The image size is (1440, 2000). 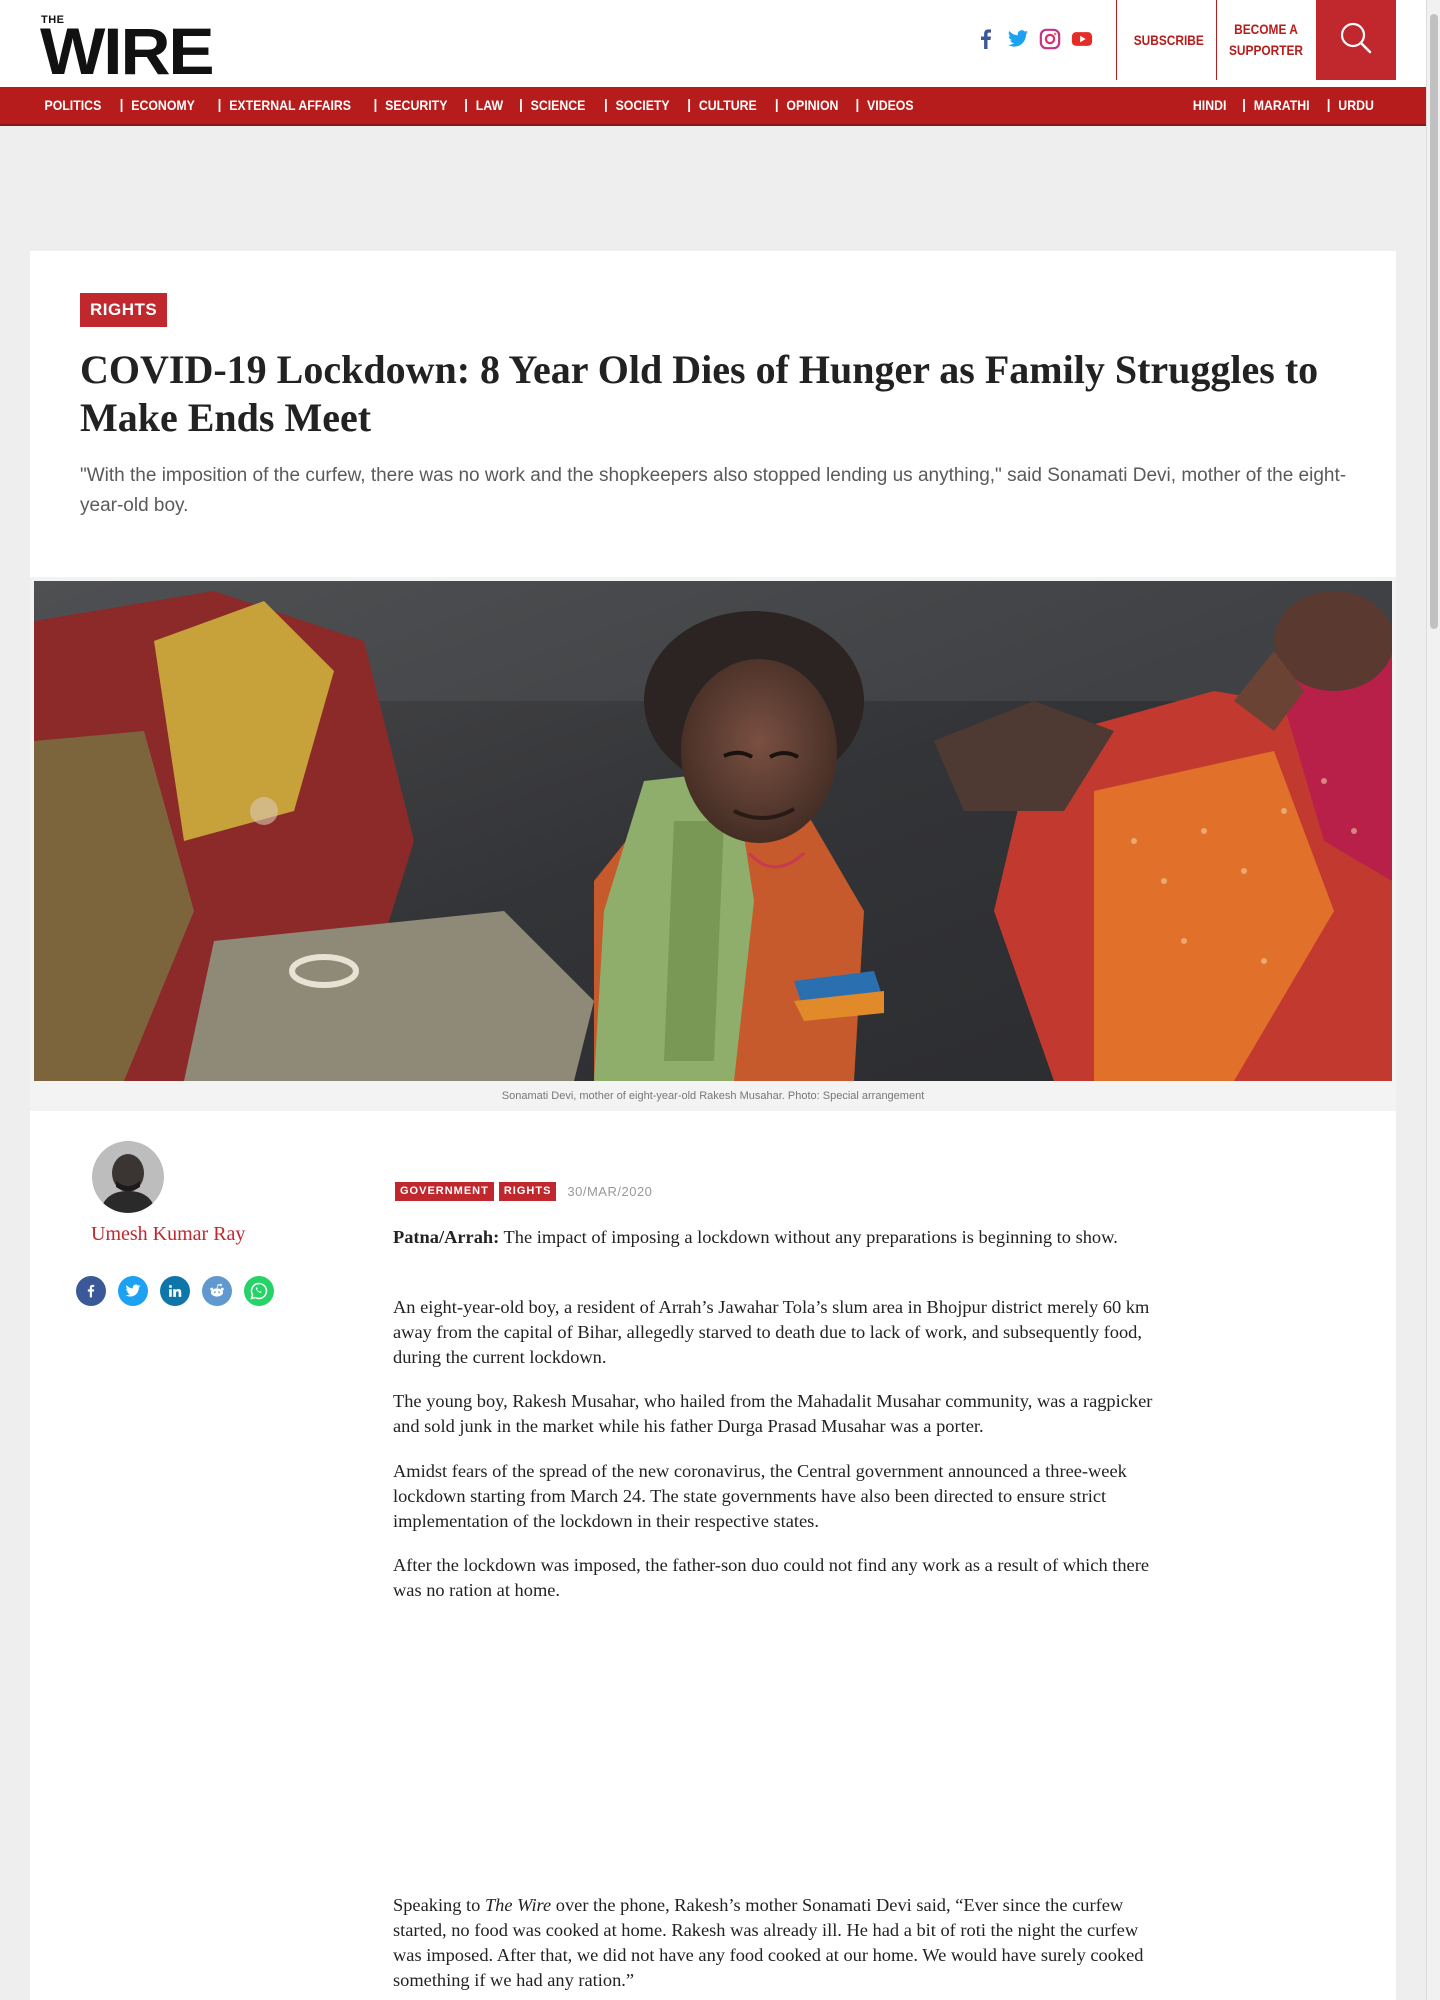 I want to click on nav-science: SCIENCE, so click(x=557, y=105).